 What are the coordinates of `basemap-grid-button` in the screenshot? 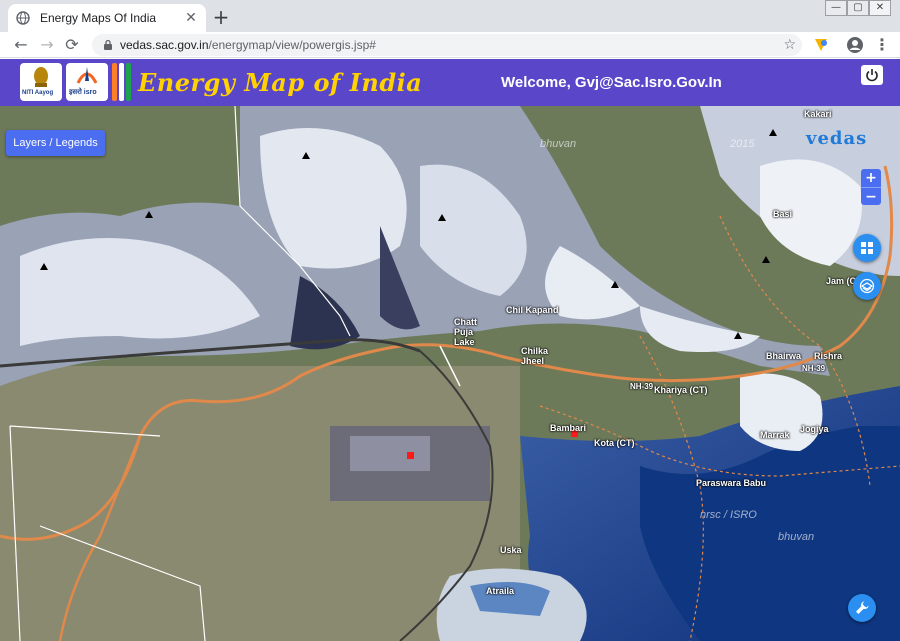 It's located at (867, 248).